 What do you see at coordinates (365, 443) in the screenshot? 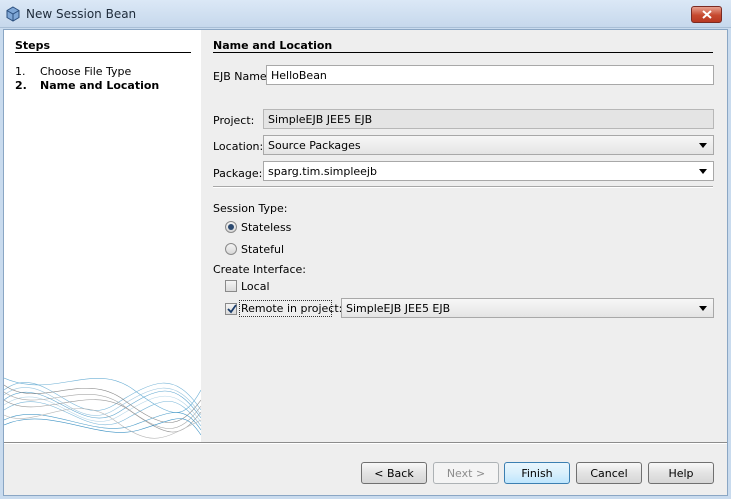
I see `button-bar-divider` at bounding box center [365, 443].